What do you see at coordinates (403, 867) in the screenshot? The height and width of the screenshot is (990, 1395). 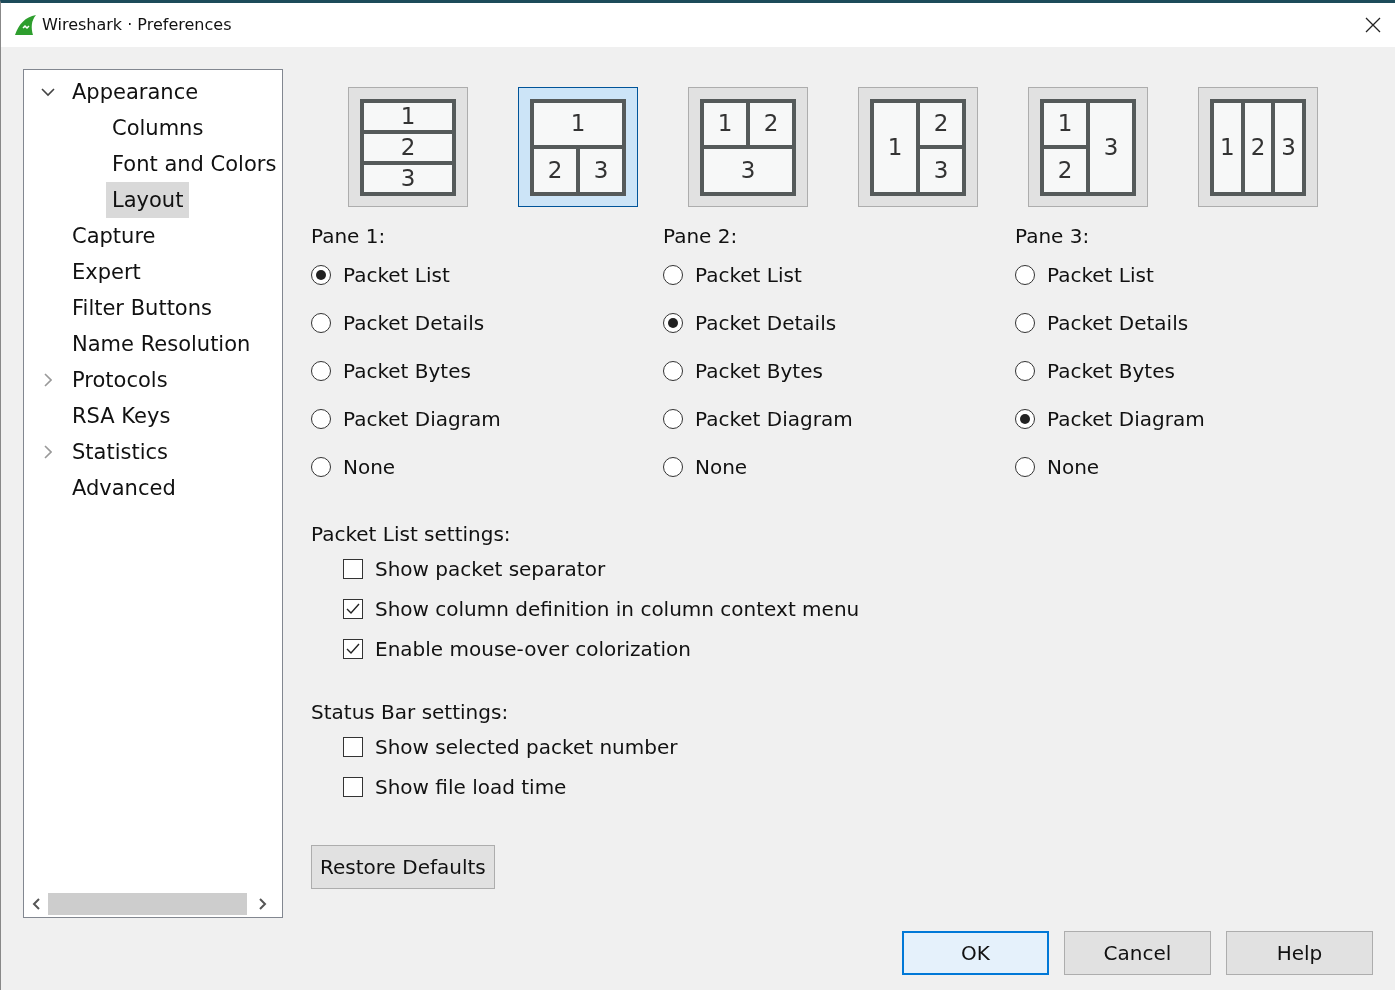 I see `restore-defaults-button: Restore Defaults` at bounding box center [403, 867].